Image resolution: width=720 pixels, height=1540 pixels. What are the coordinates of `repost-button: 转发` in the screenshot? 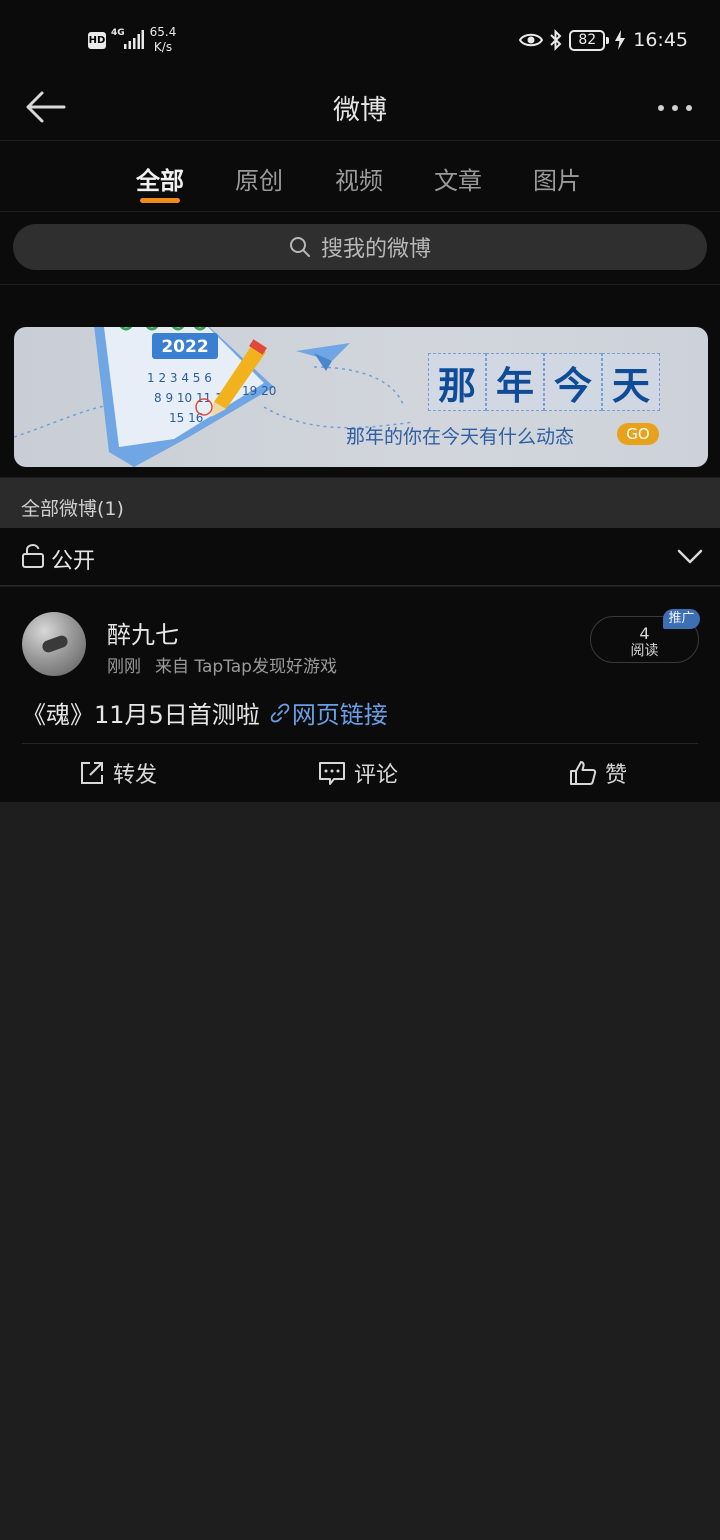 It's located at (118, 773).